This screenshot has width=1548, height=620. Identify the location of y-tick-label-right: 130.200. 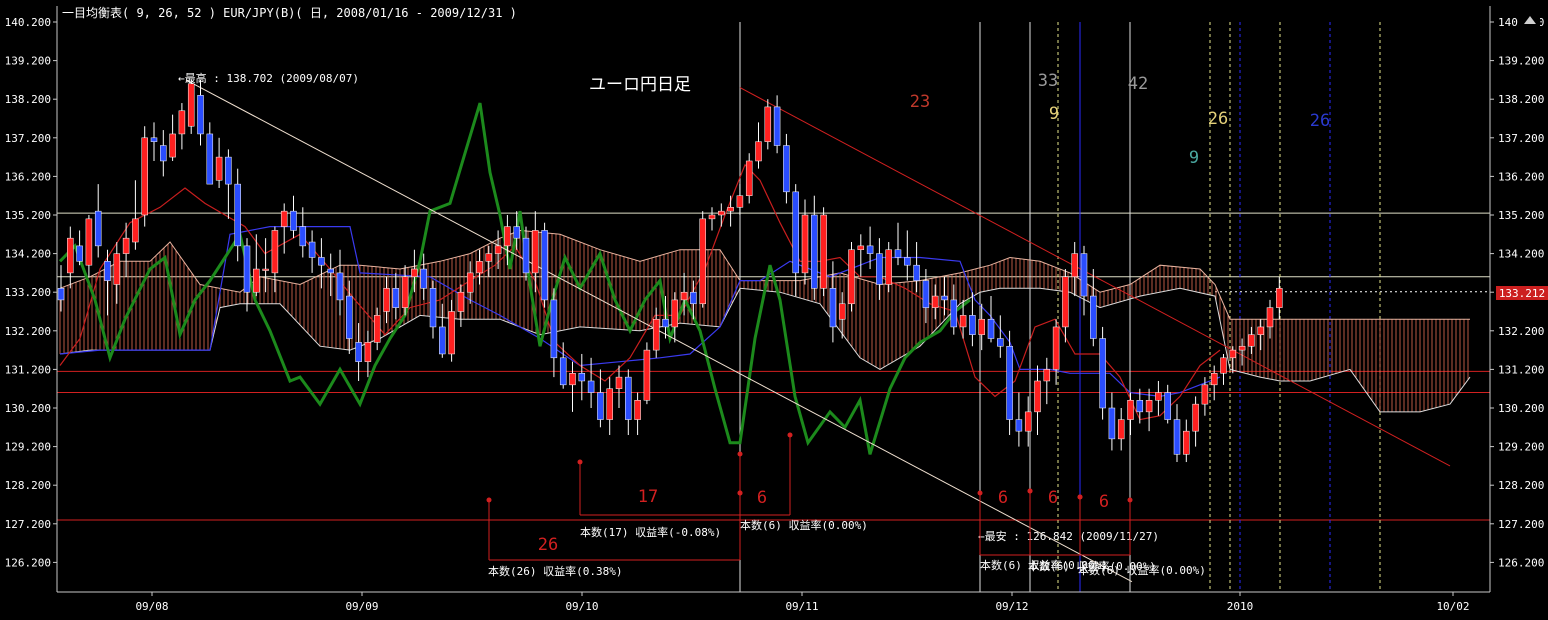
(1521, 408).